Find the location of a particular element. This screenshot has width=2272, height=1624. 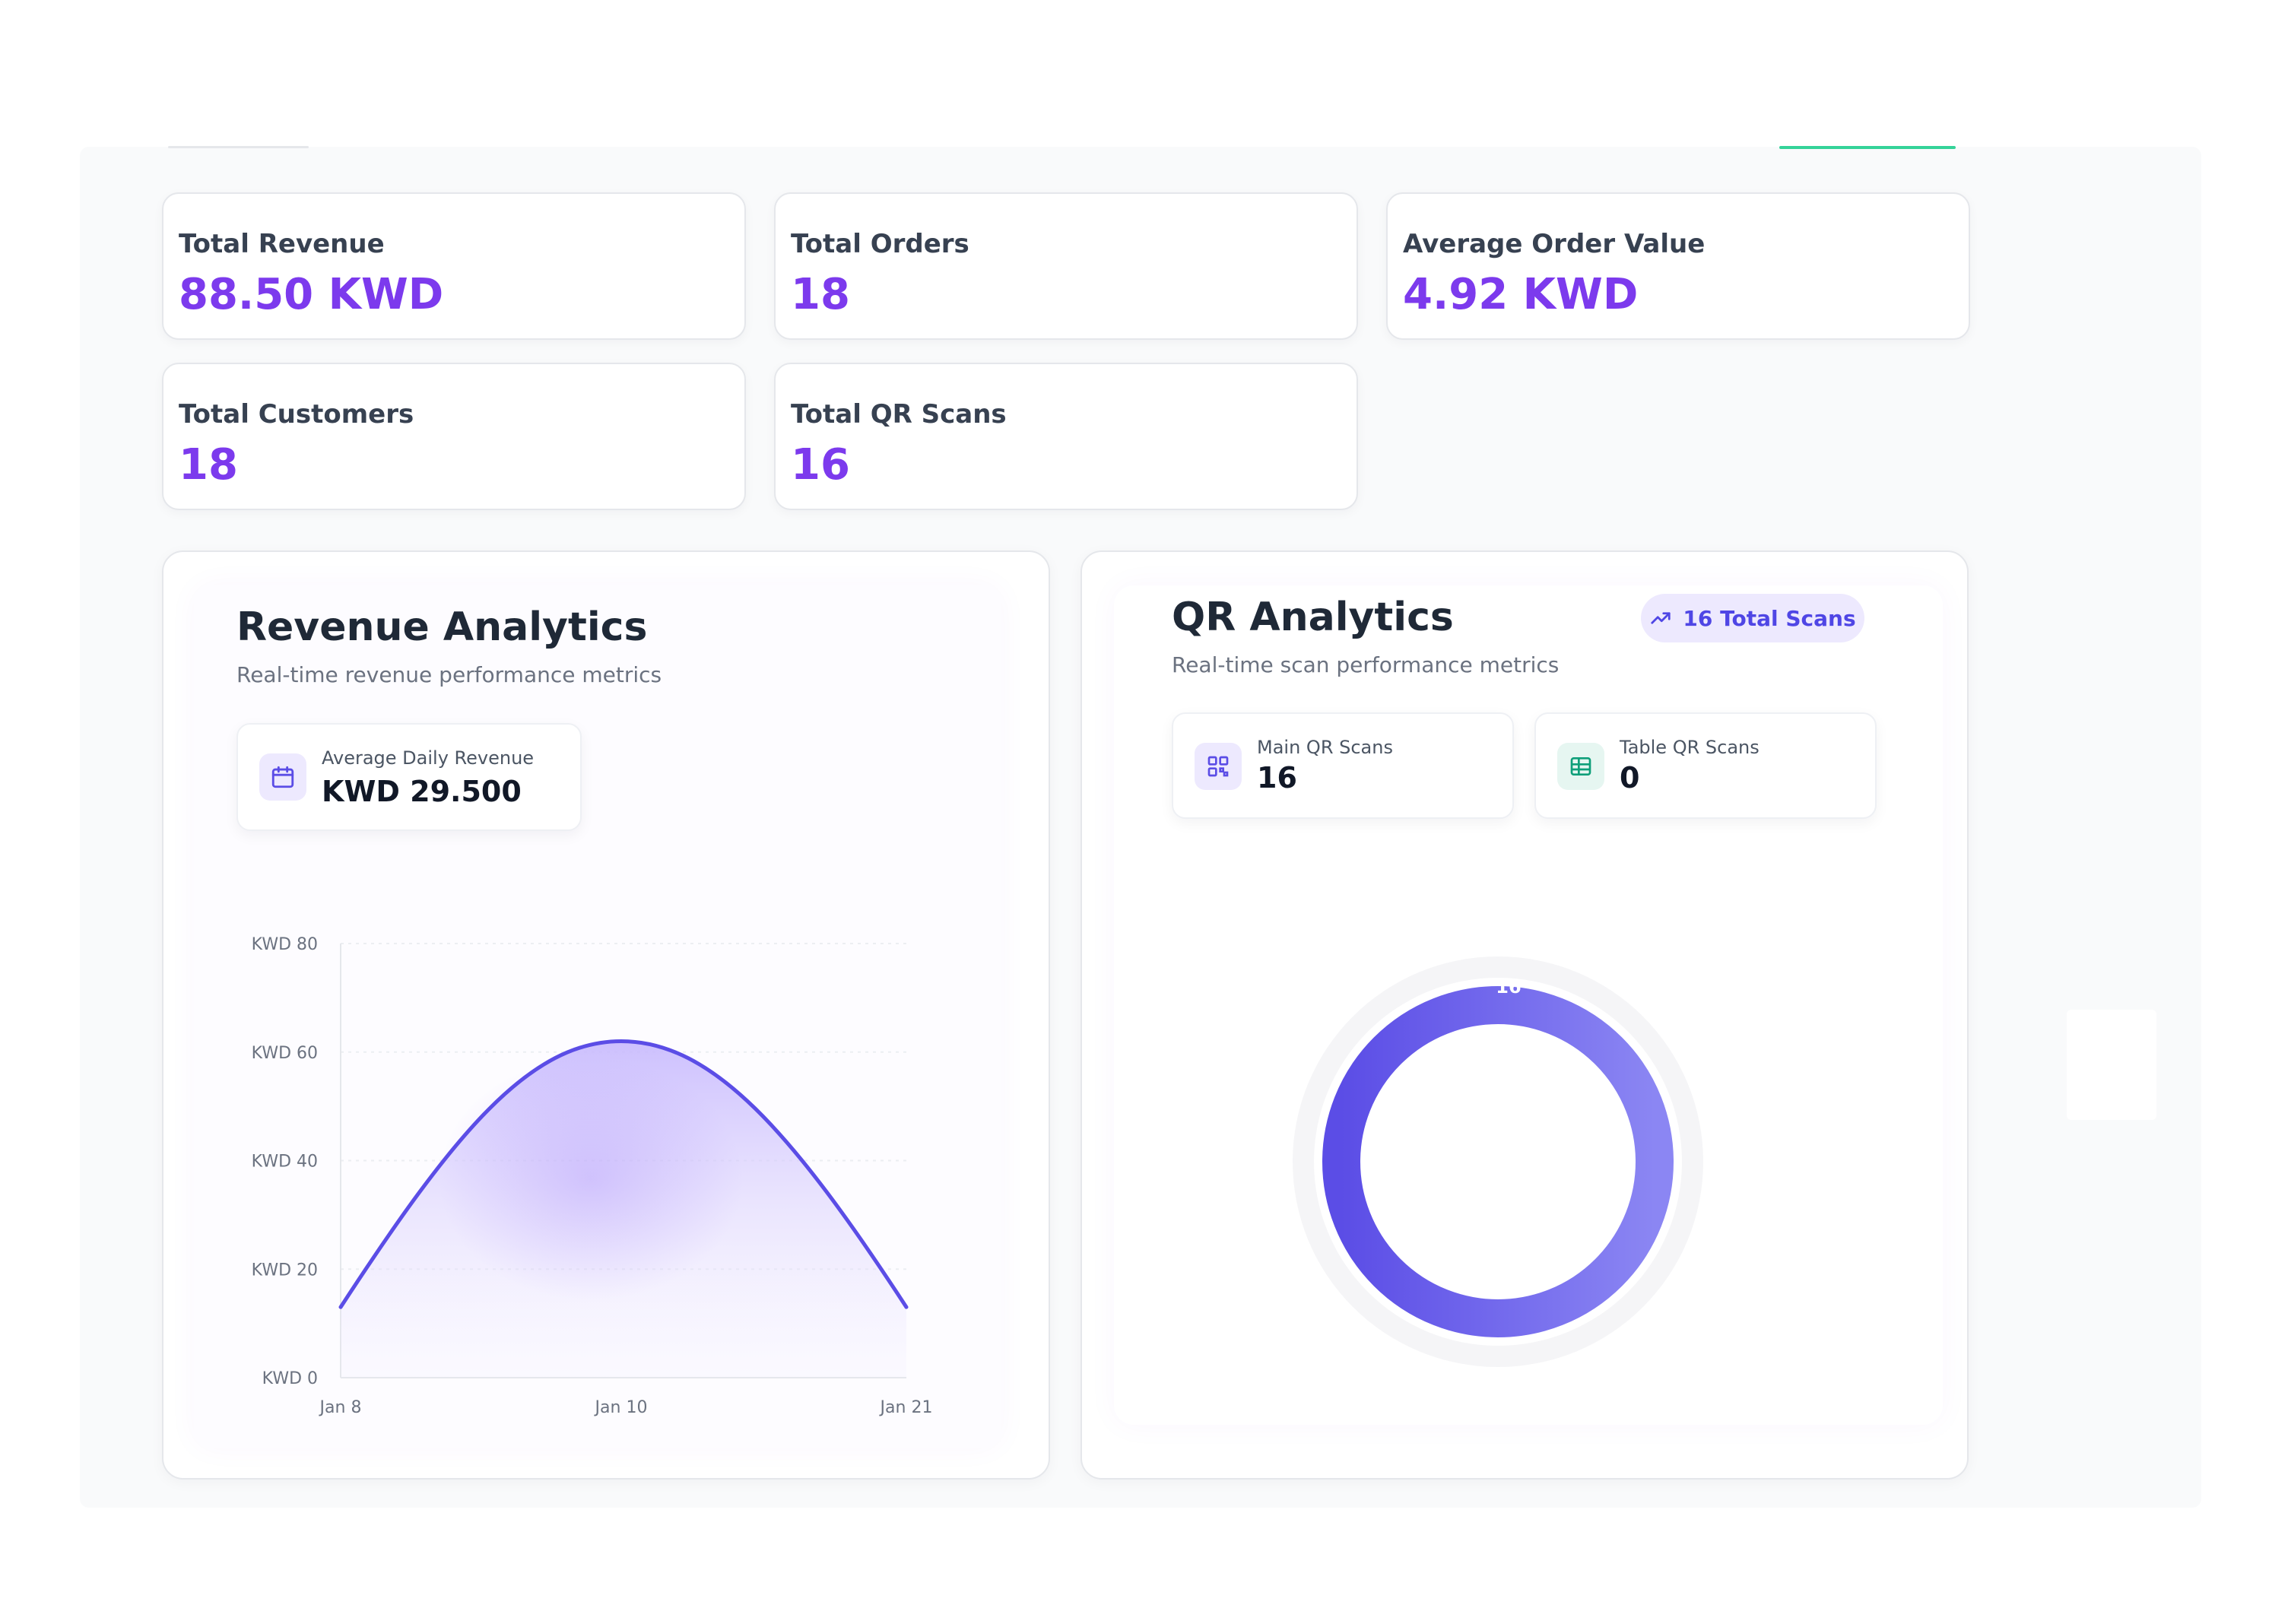

x-tick-label: Jan 8 is located at coordinates (340, 1407).